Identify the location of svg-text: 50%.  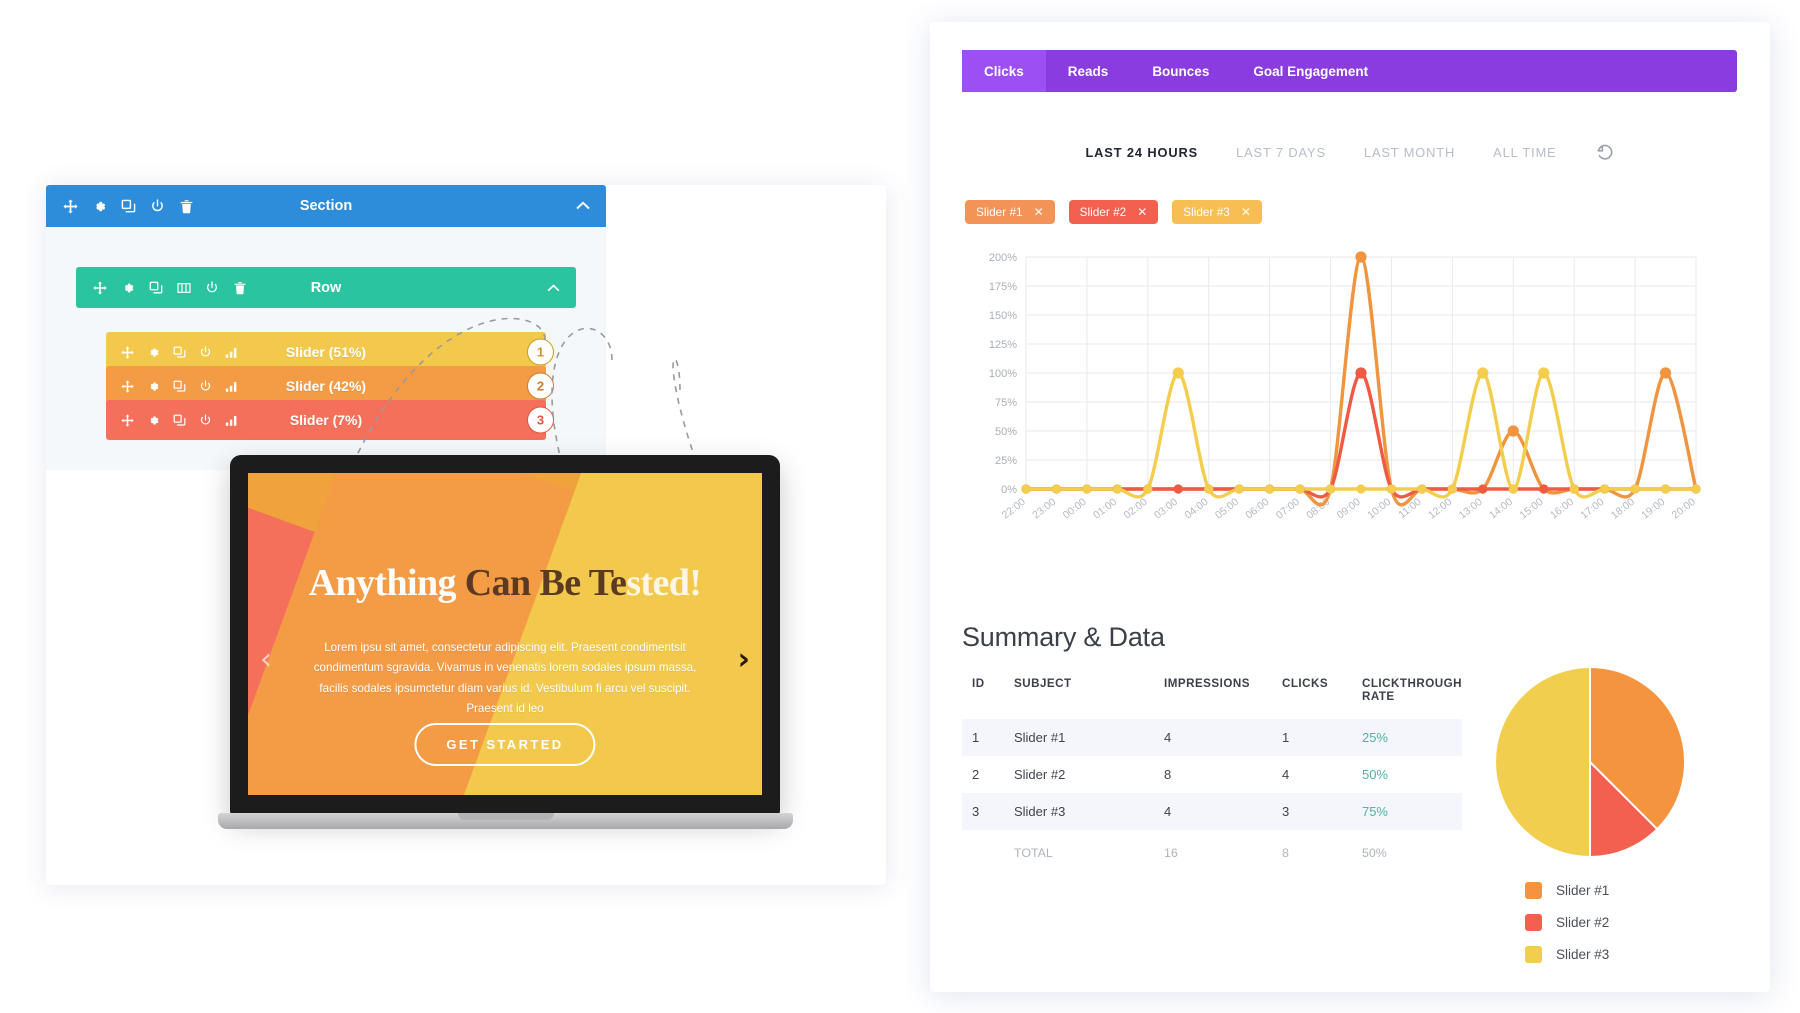
(1006, 432).